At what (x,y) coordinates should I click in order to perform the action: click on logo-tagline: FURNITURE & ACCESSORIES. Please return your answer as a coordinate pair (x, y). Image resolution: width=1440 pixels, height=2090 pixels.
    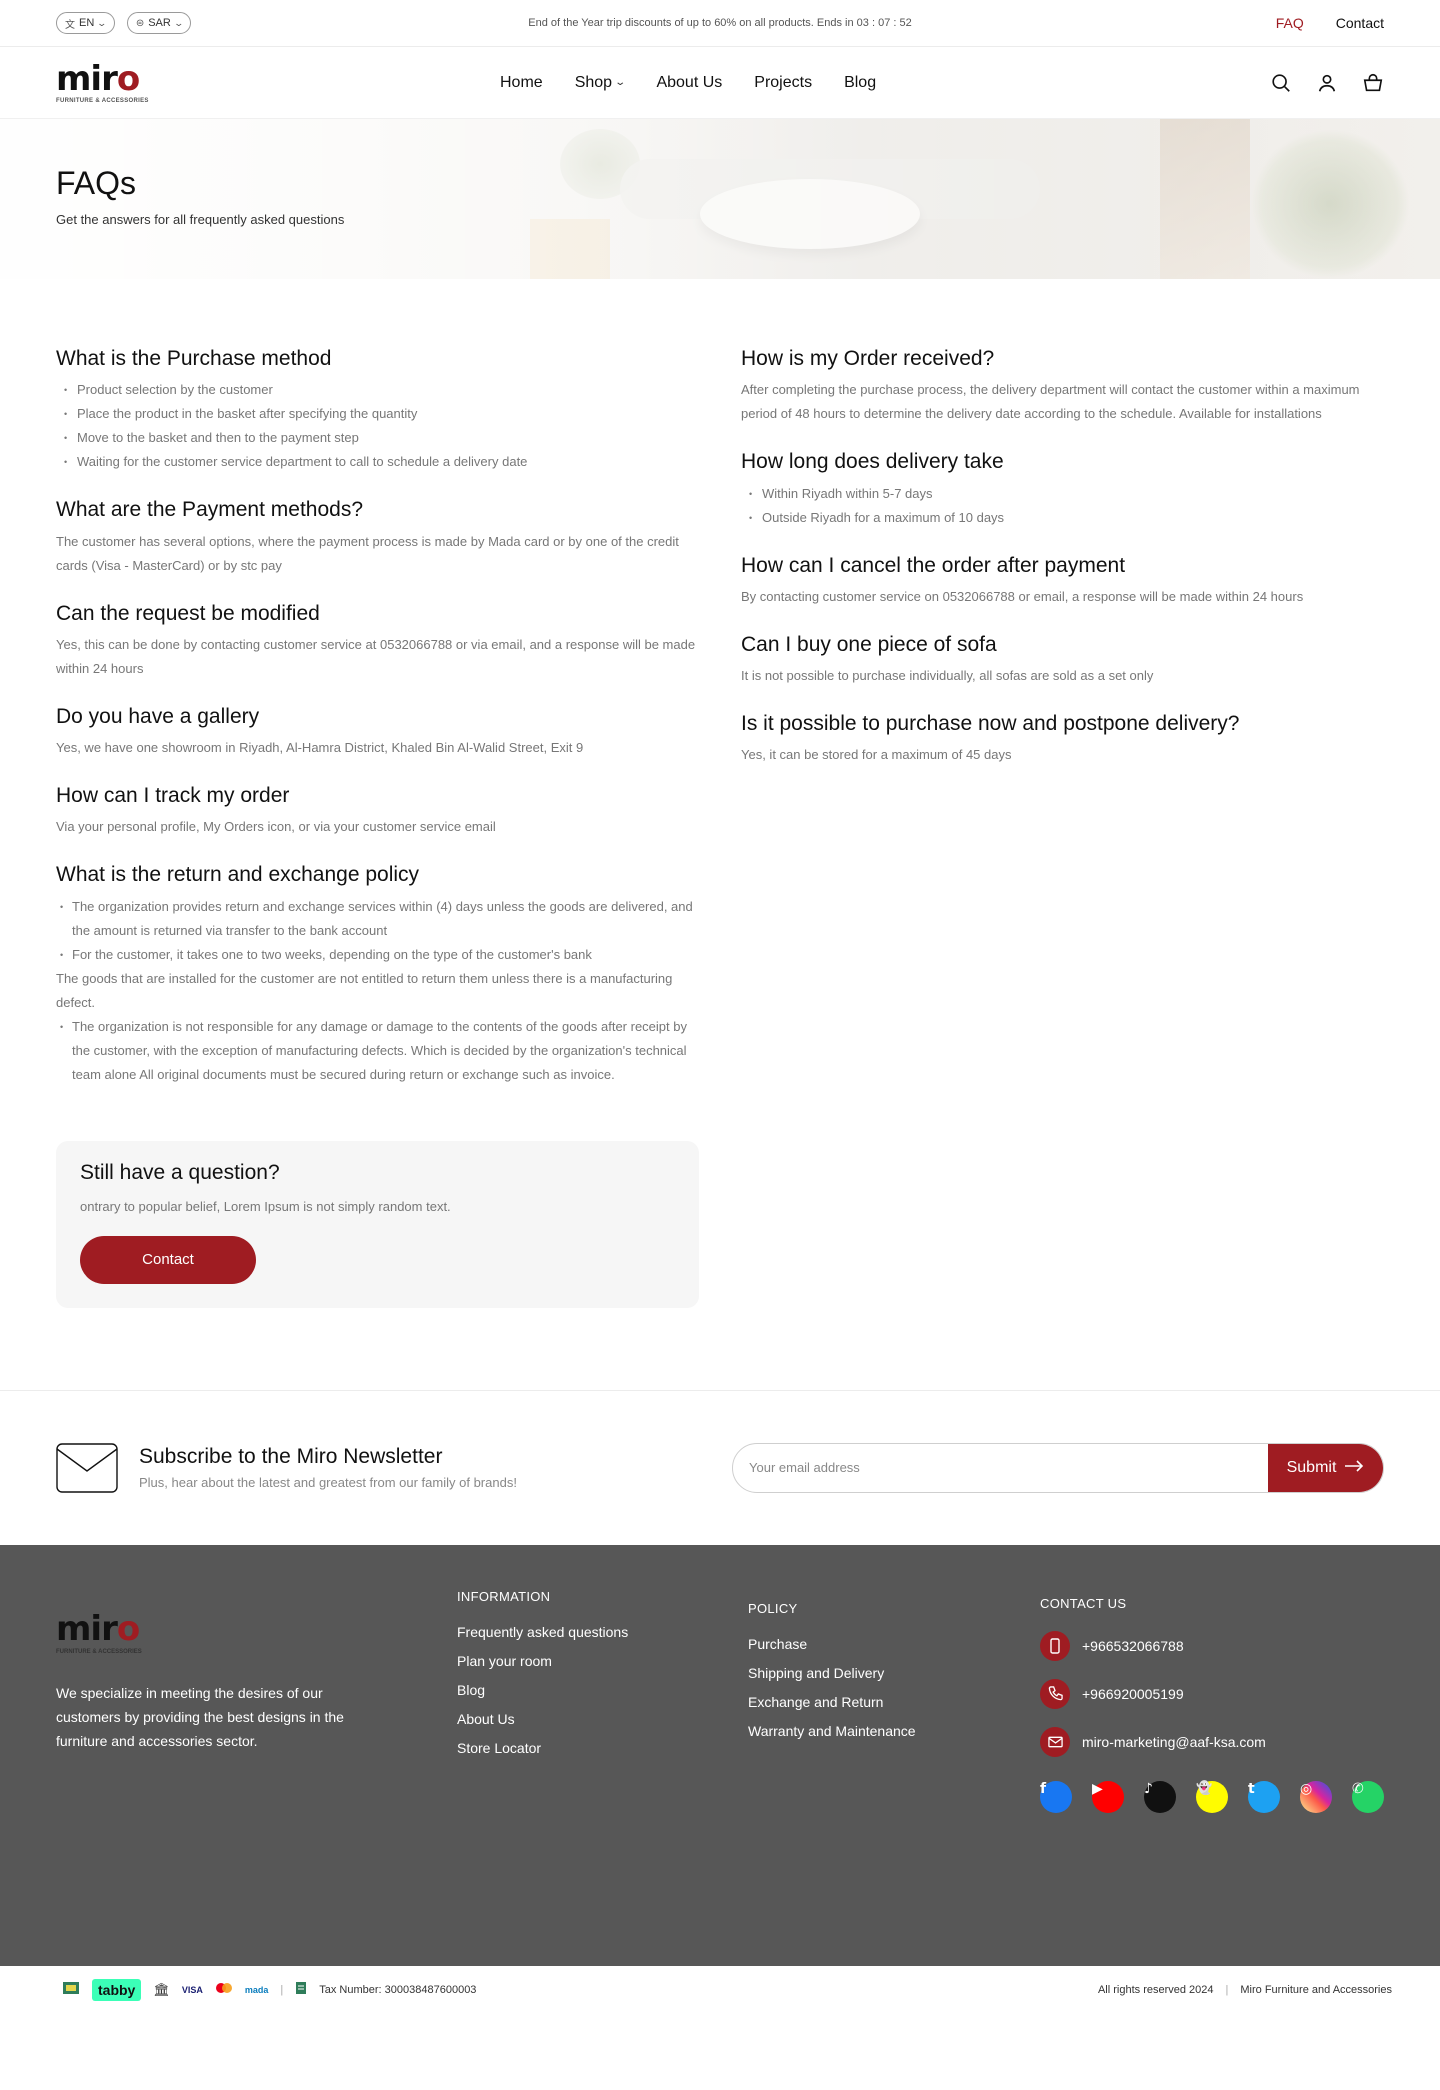
    Looking at the image, I should click on (102, 100).